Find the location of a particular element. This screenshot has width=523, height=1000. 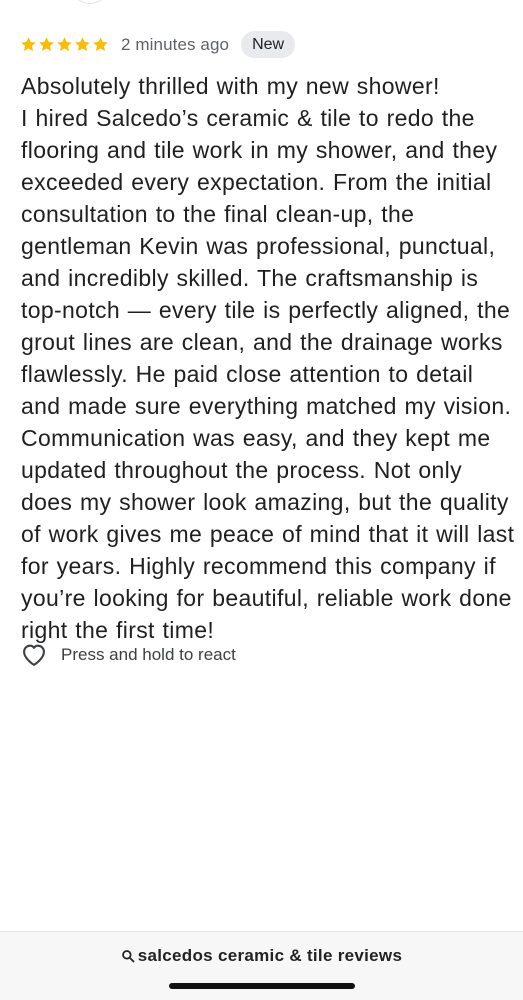

react-label: Press and hold to react is located at coordinates (148, 654).